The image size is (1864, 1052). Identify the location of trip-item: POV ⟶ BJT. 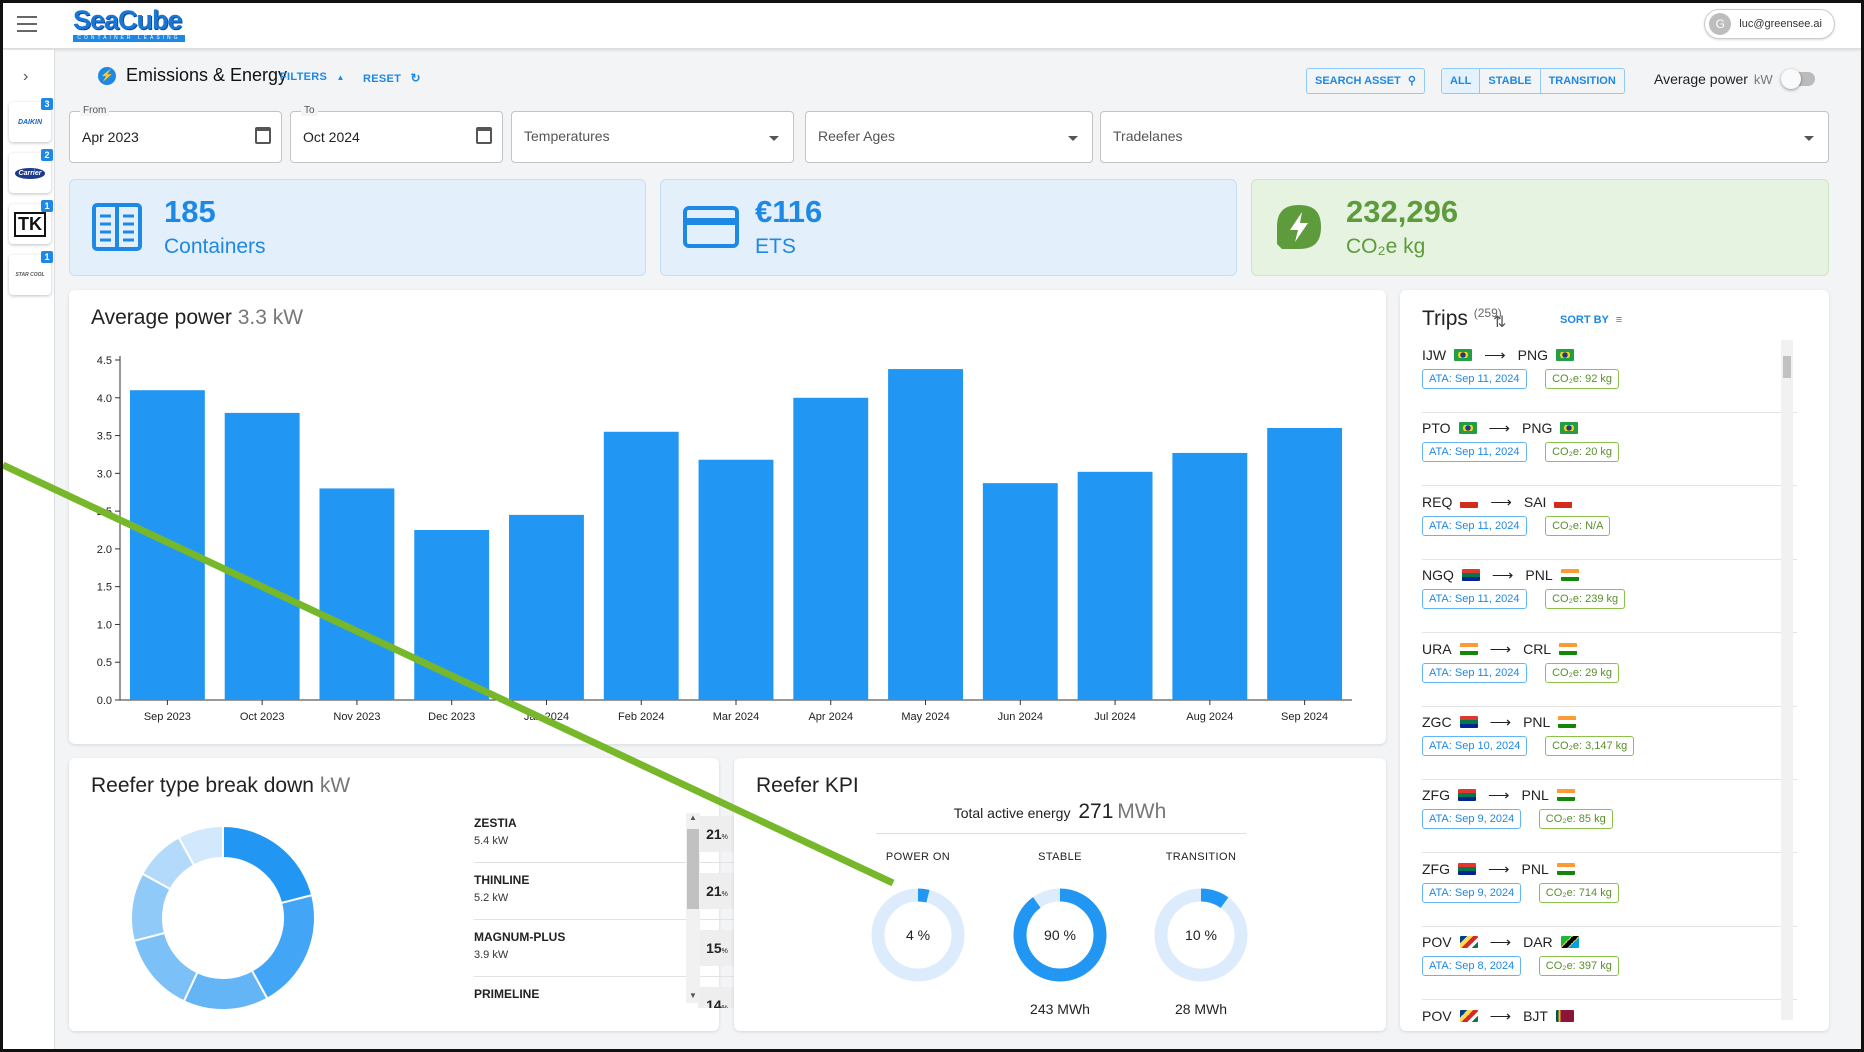
(1609, 1025).